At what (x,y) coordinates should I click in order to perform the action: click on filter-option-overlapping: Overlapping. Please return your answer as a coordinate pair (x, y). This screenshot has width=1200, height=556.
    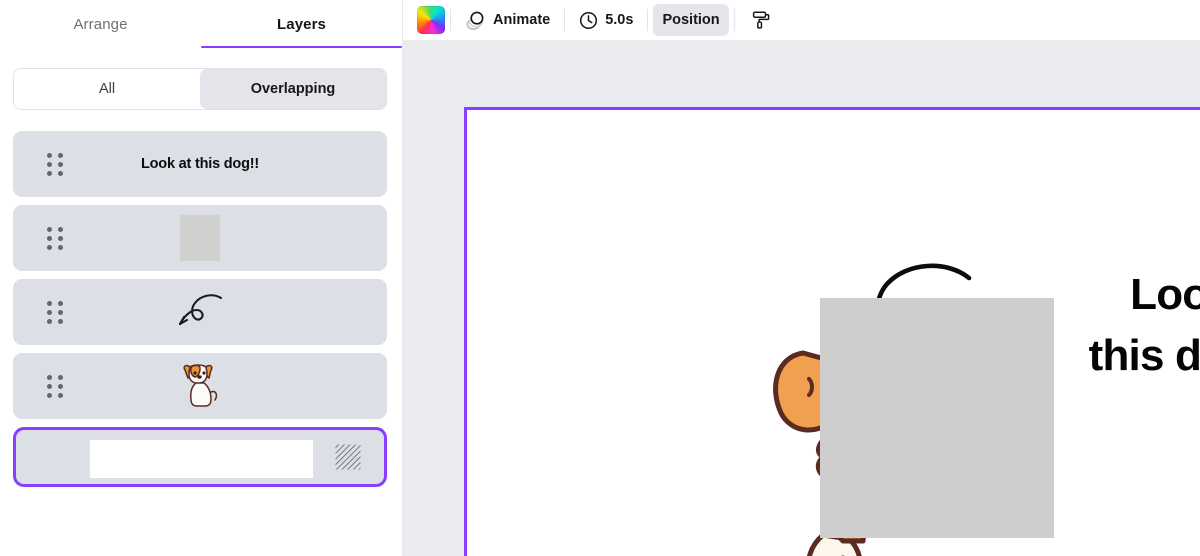
    Looking at the image, I should click on (293, 89).